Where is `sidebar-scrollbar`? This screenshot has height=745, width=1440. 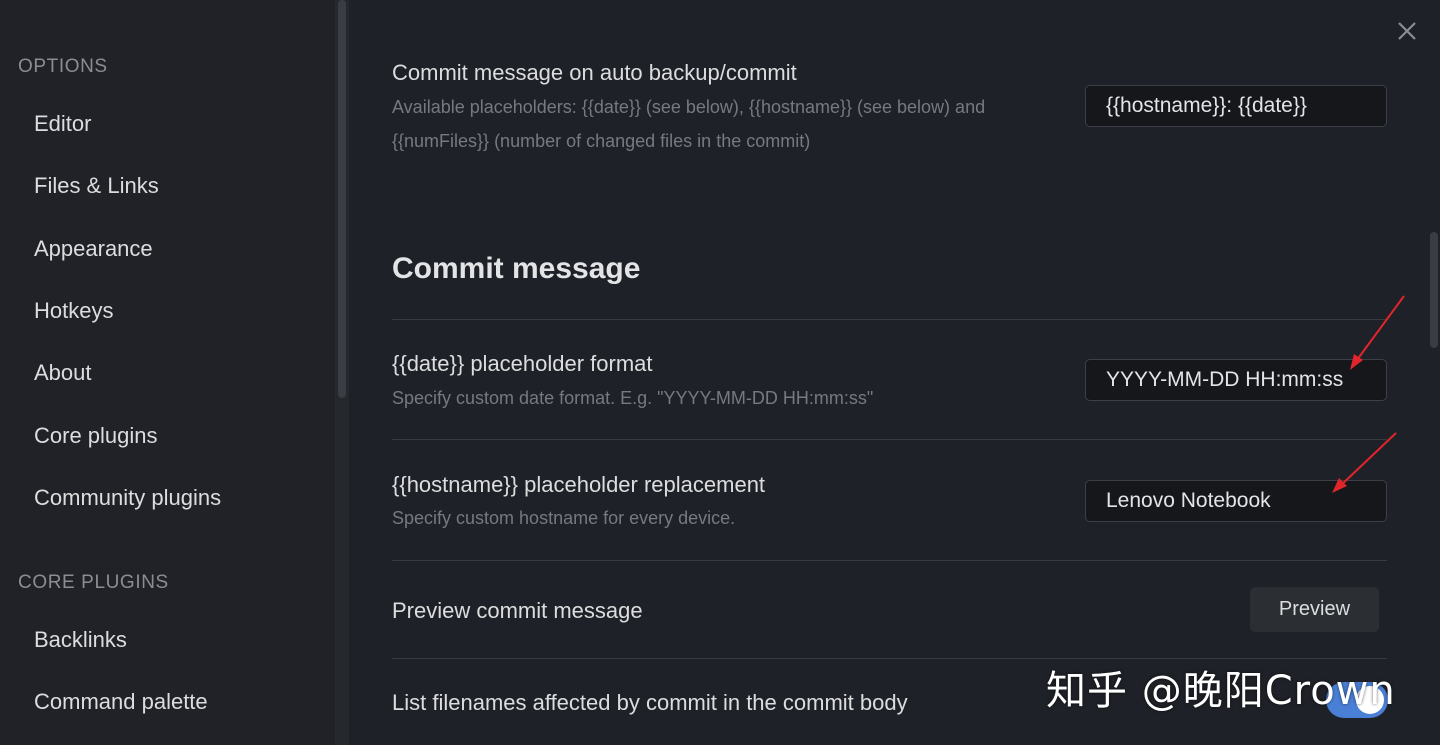
sidebar-scrollbar is located at coordinates (342, 372).